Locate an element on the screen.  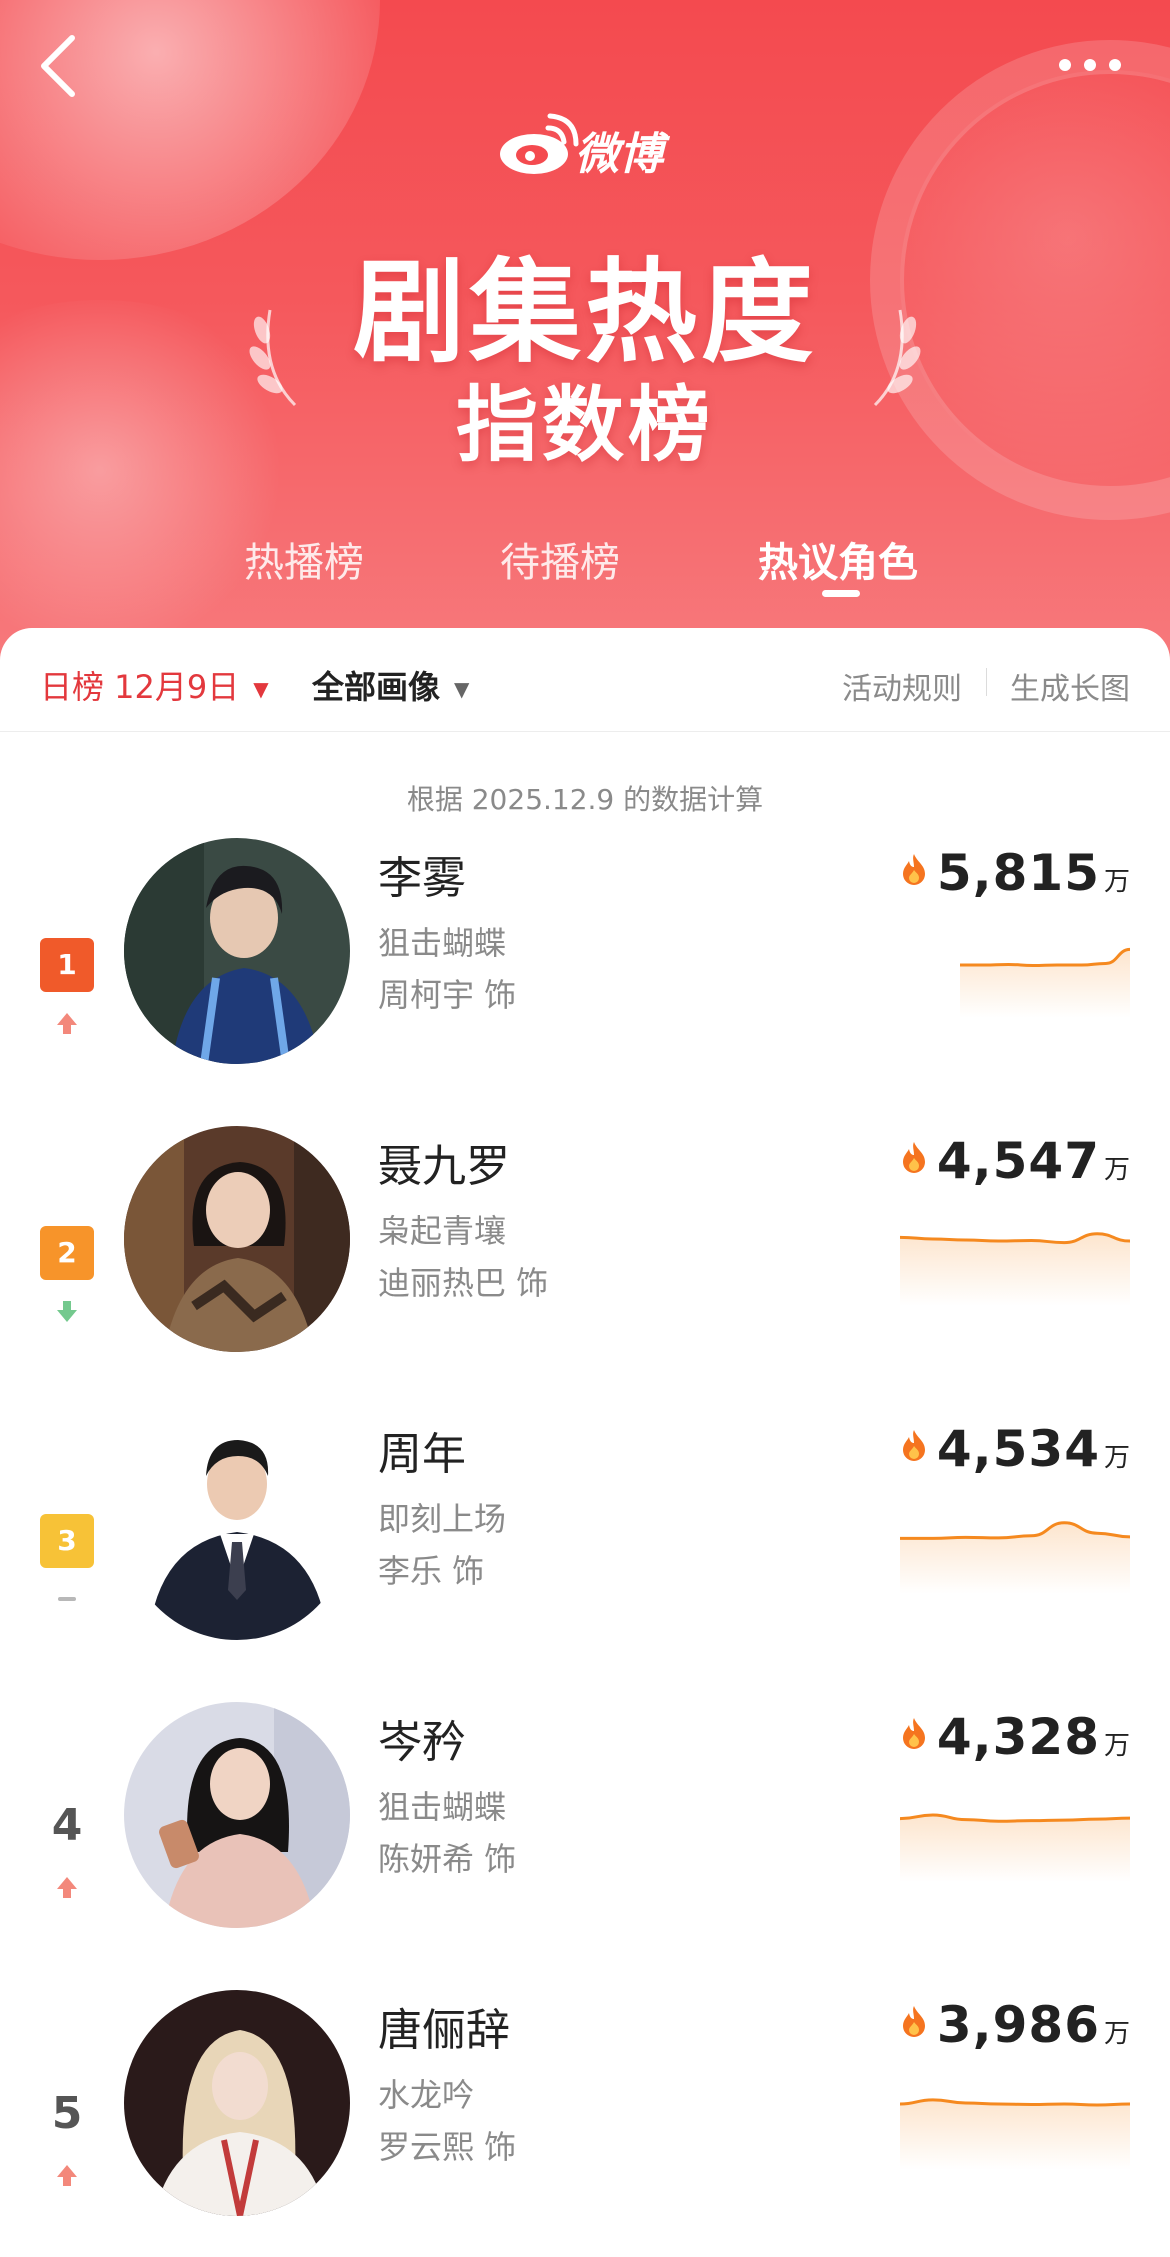
tab-bar: 热播榜 待播榜 热议角色 is located at coordinates (585, 570).